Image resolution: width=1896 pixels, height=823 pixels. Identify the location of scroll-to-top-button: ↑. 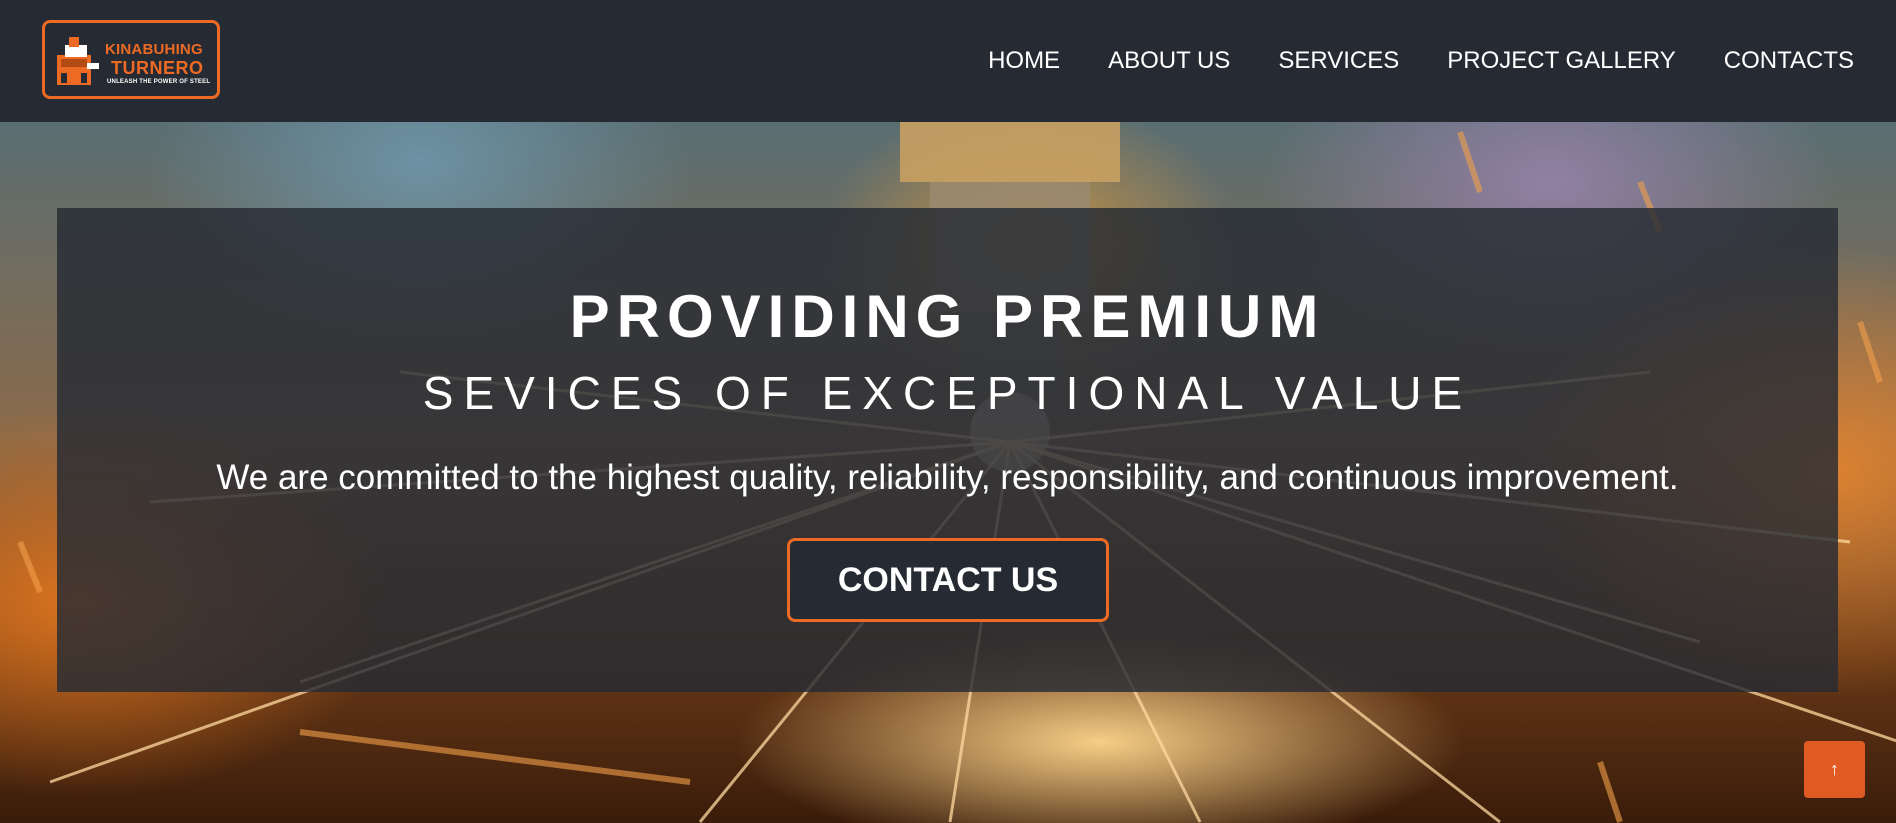
(1834, 769).